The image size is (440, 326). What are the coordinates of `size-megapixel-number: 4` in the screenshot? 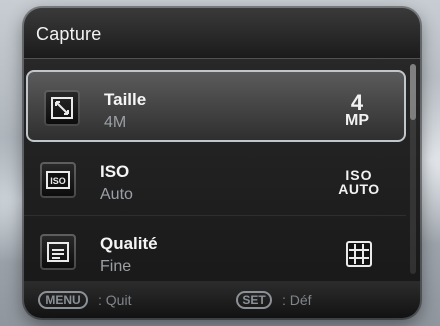 It's located at (357, 102).